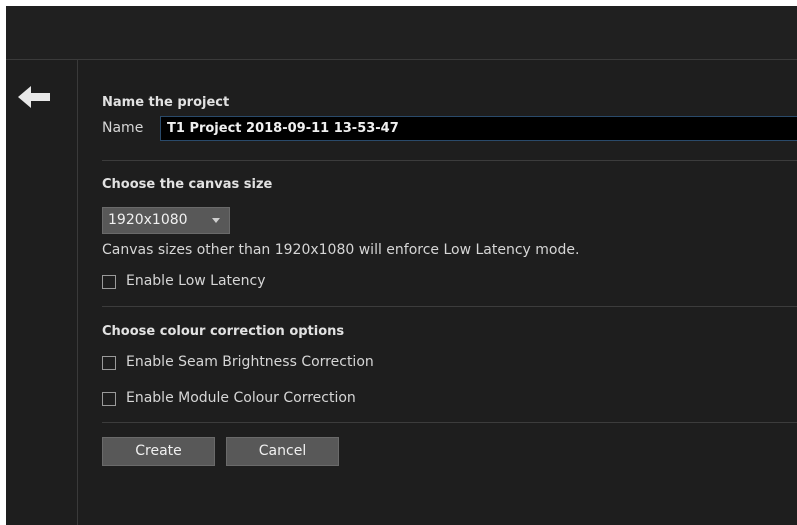 The width and height of the screenshot is (797, 525). I want to click on low-latency-checkbox-row: Enable Low Latency, so click(197, 283).